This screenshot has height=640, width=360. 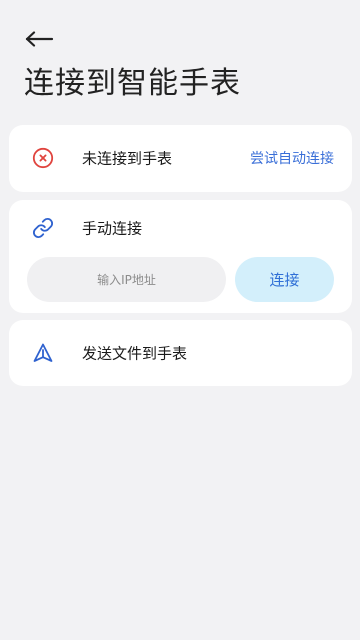 I want to click on connection-status-card: 未连接到手表 尝试自动连接, so click(x=180, y=158).